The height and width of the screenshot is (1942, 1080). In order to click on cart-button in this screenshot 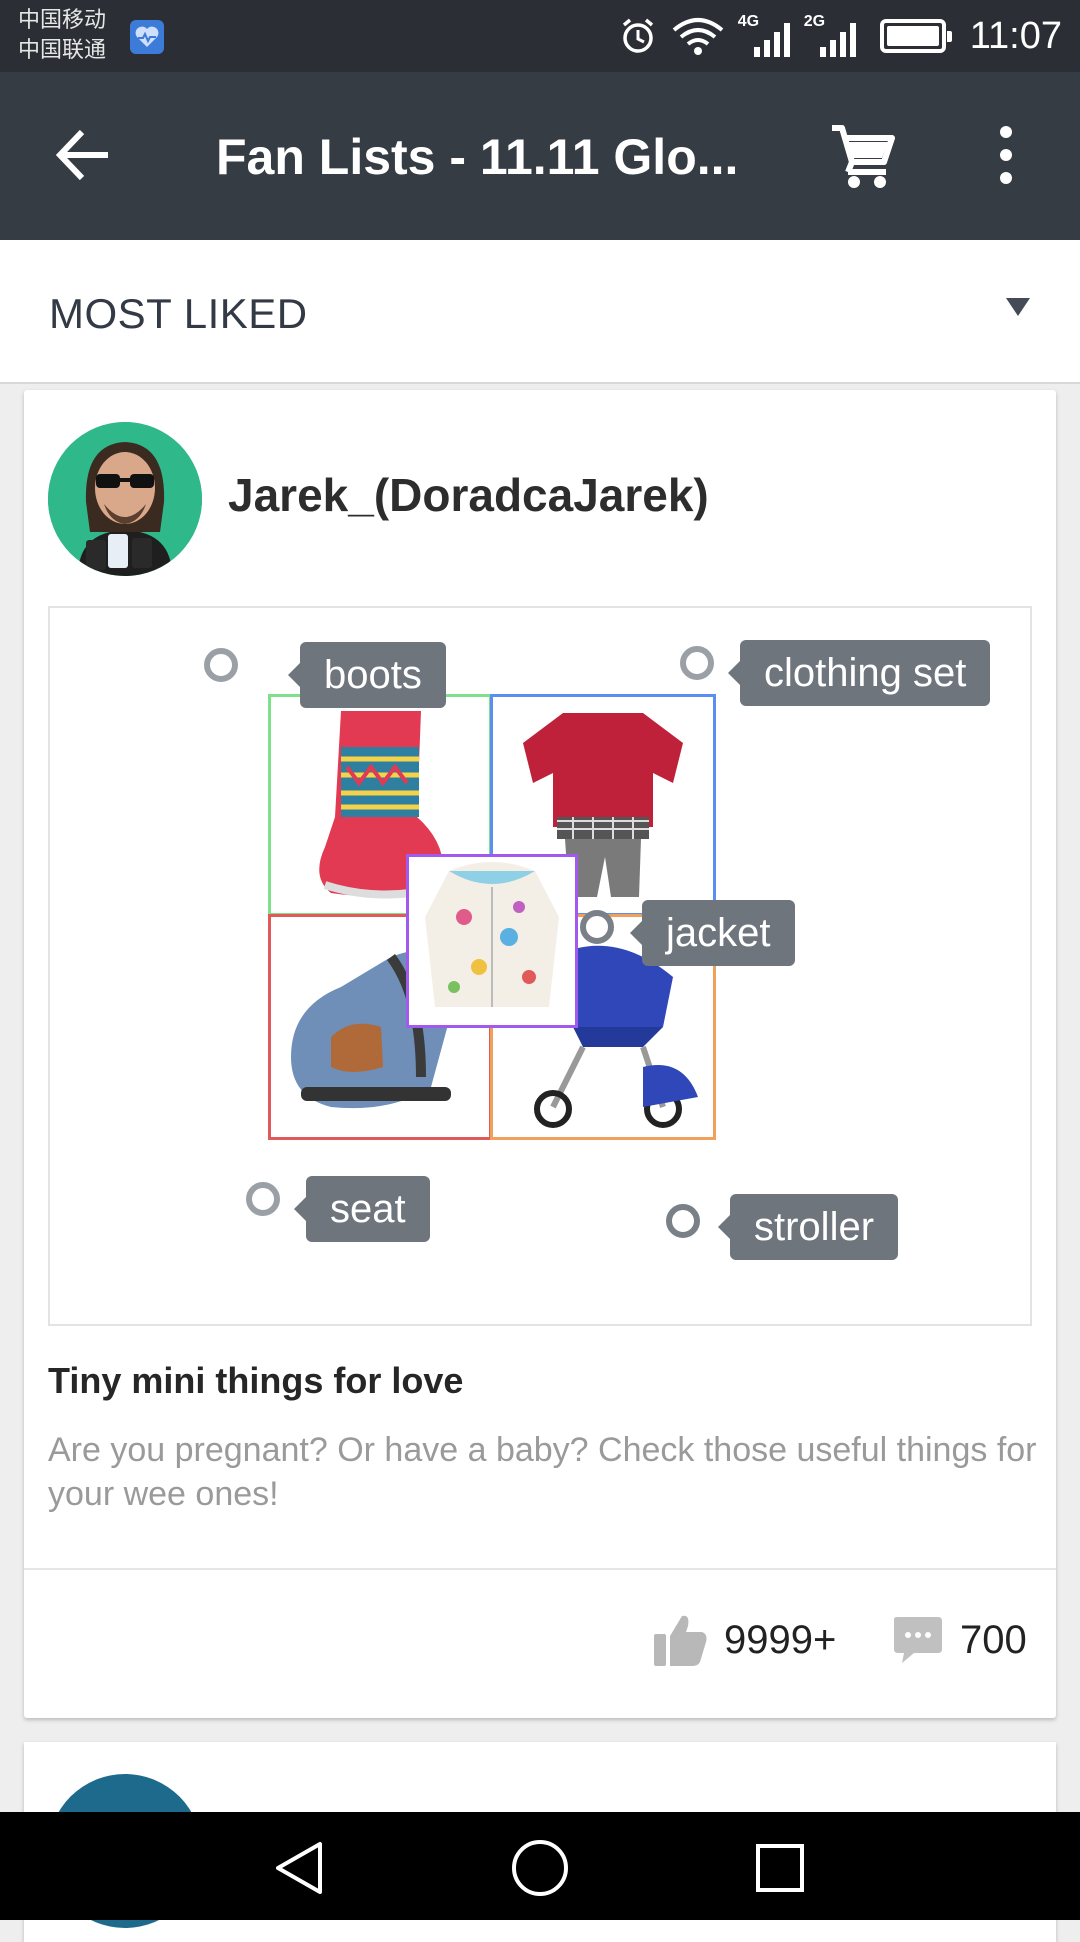, I will do `click(863, 155)`.